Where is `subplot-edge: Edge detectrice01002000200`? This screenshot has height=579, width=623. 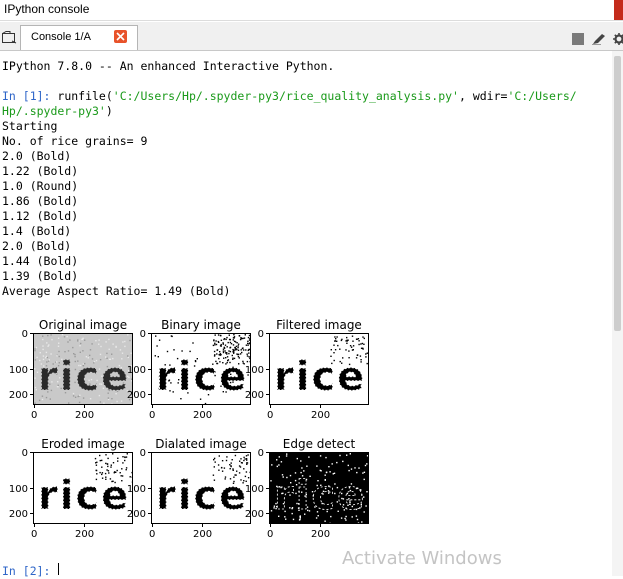
subplot-edge: Edge detectrice01002000200 is located at coordinates (319, 487).